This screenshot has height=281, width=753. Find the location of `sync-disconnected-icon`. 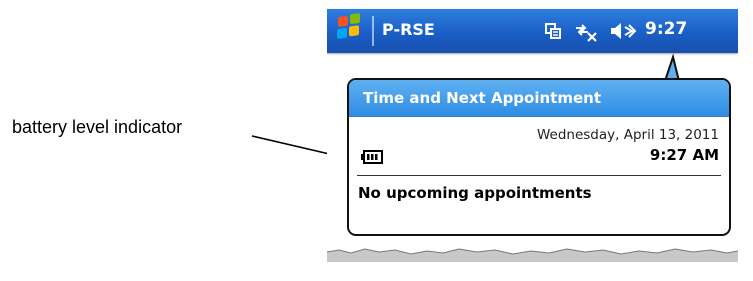

sync-disconnected-icon is located at coordinates (586, 31).